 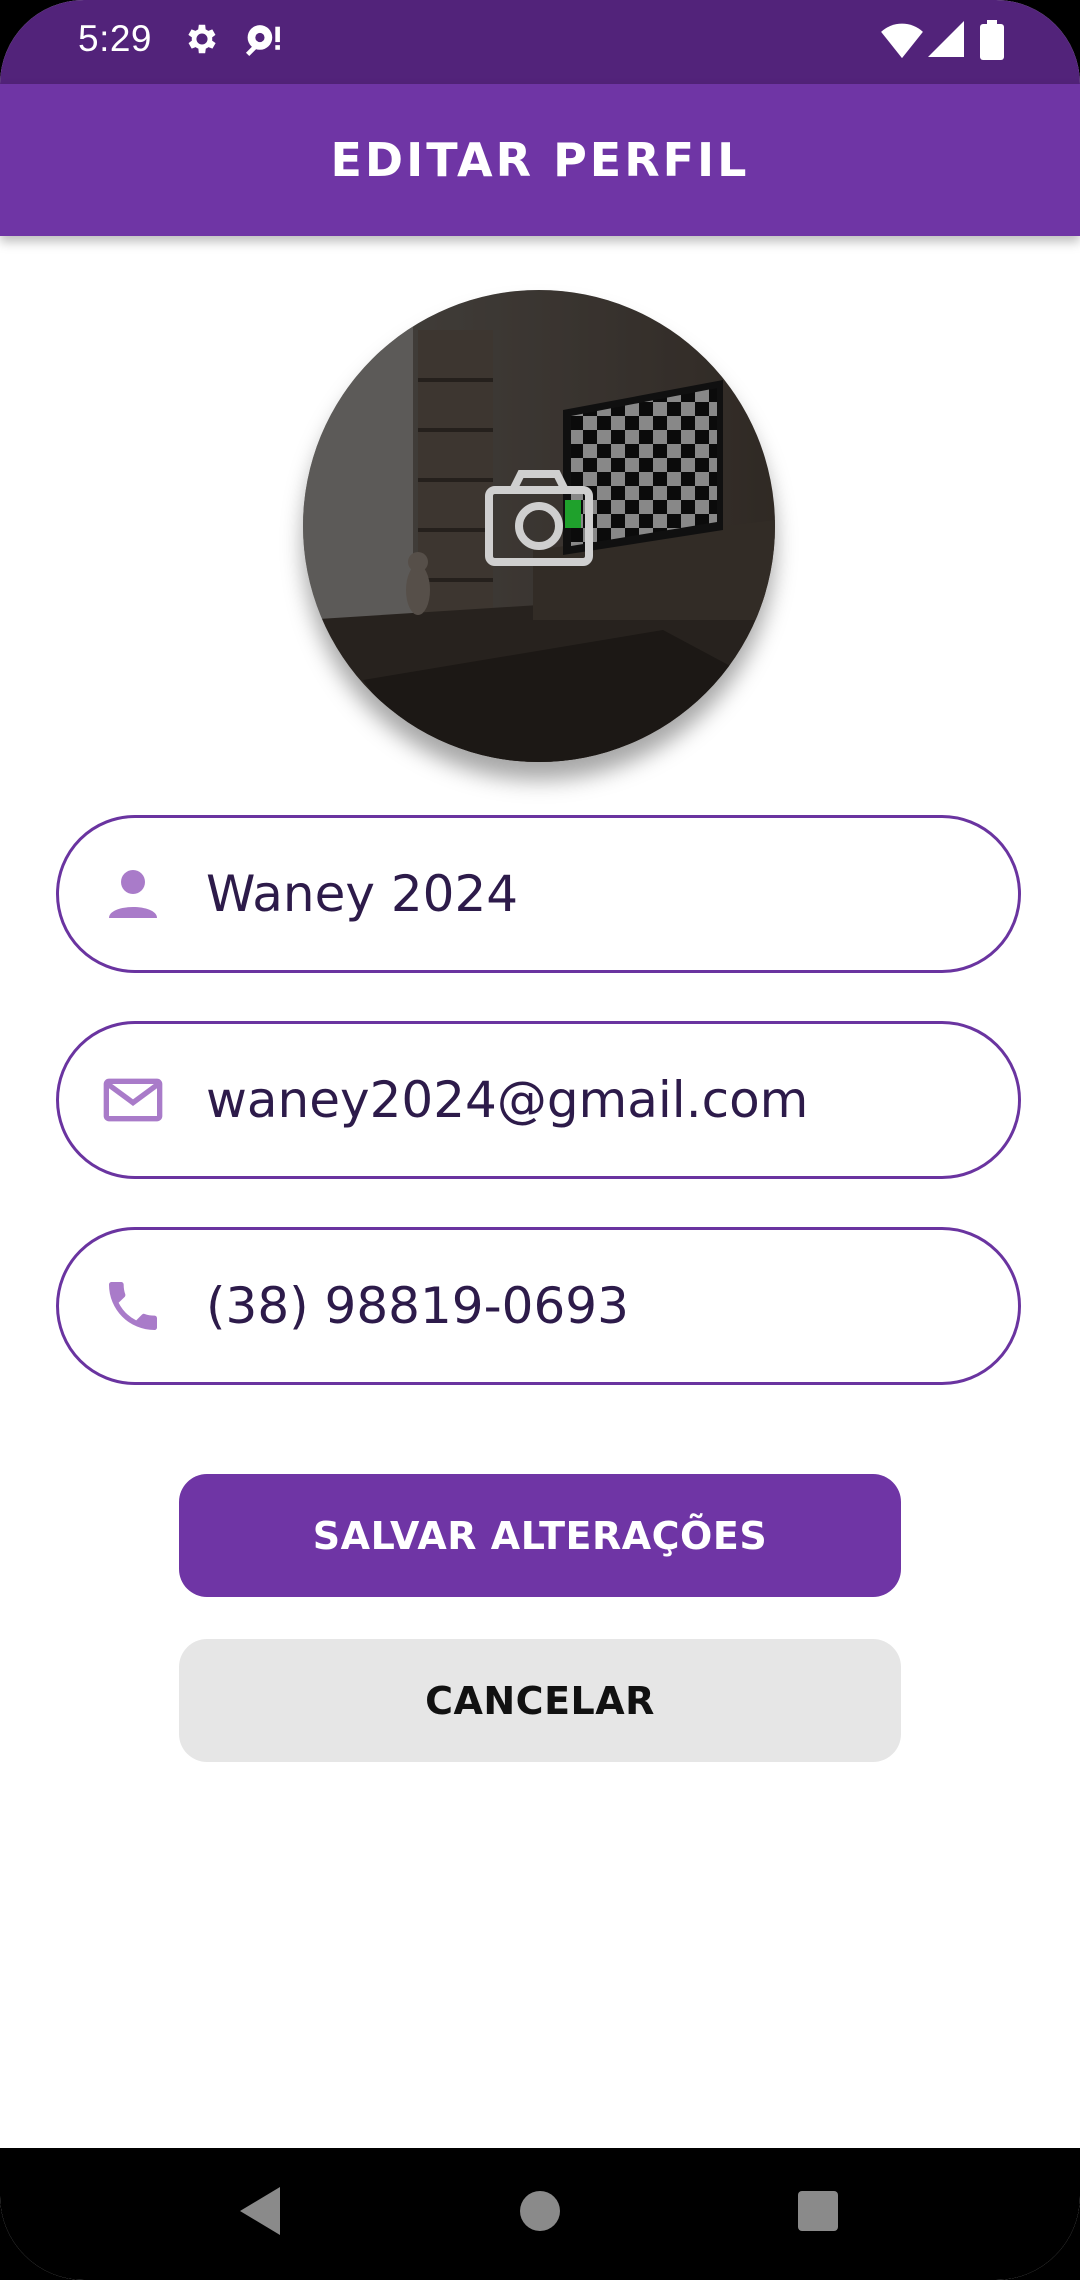 I want to click on email-field: waney2024@gmail.com, so click(x=538, y=1100).